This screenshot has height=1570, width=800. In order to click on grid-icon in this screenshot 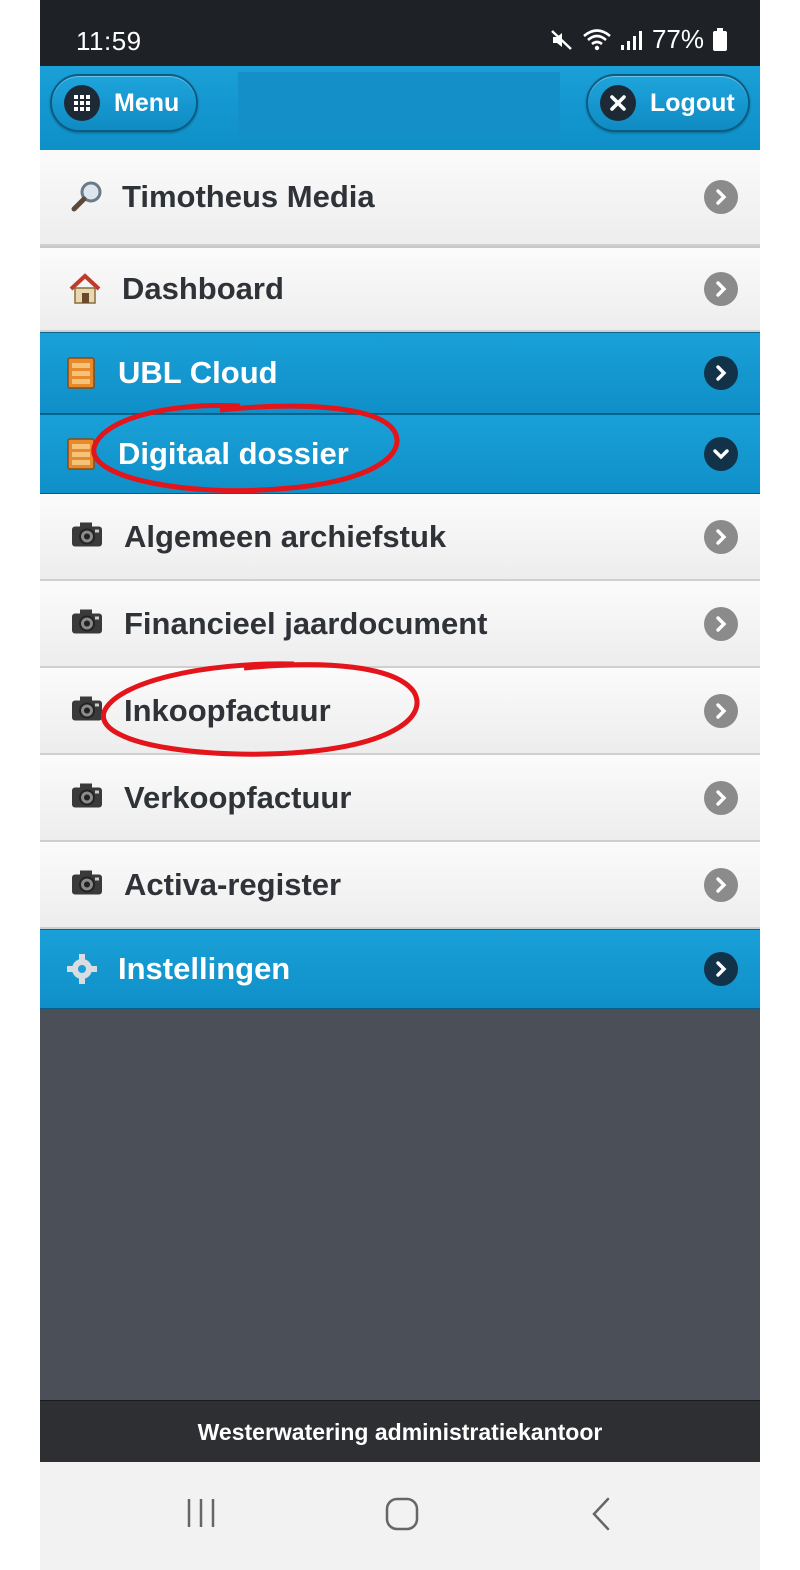, I will do `click(82, 103)`.